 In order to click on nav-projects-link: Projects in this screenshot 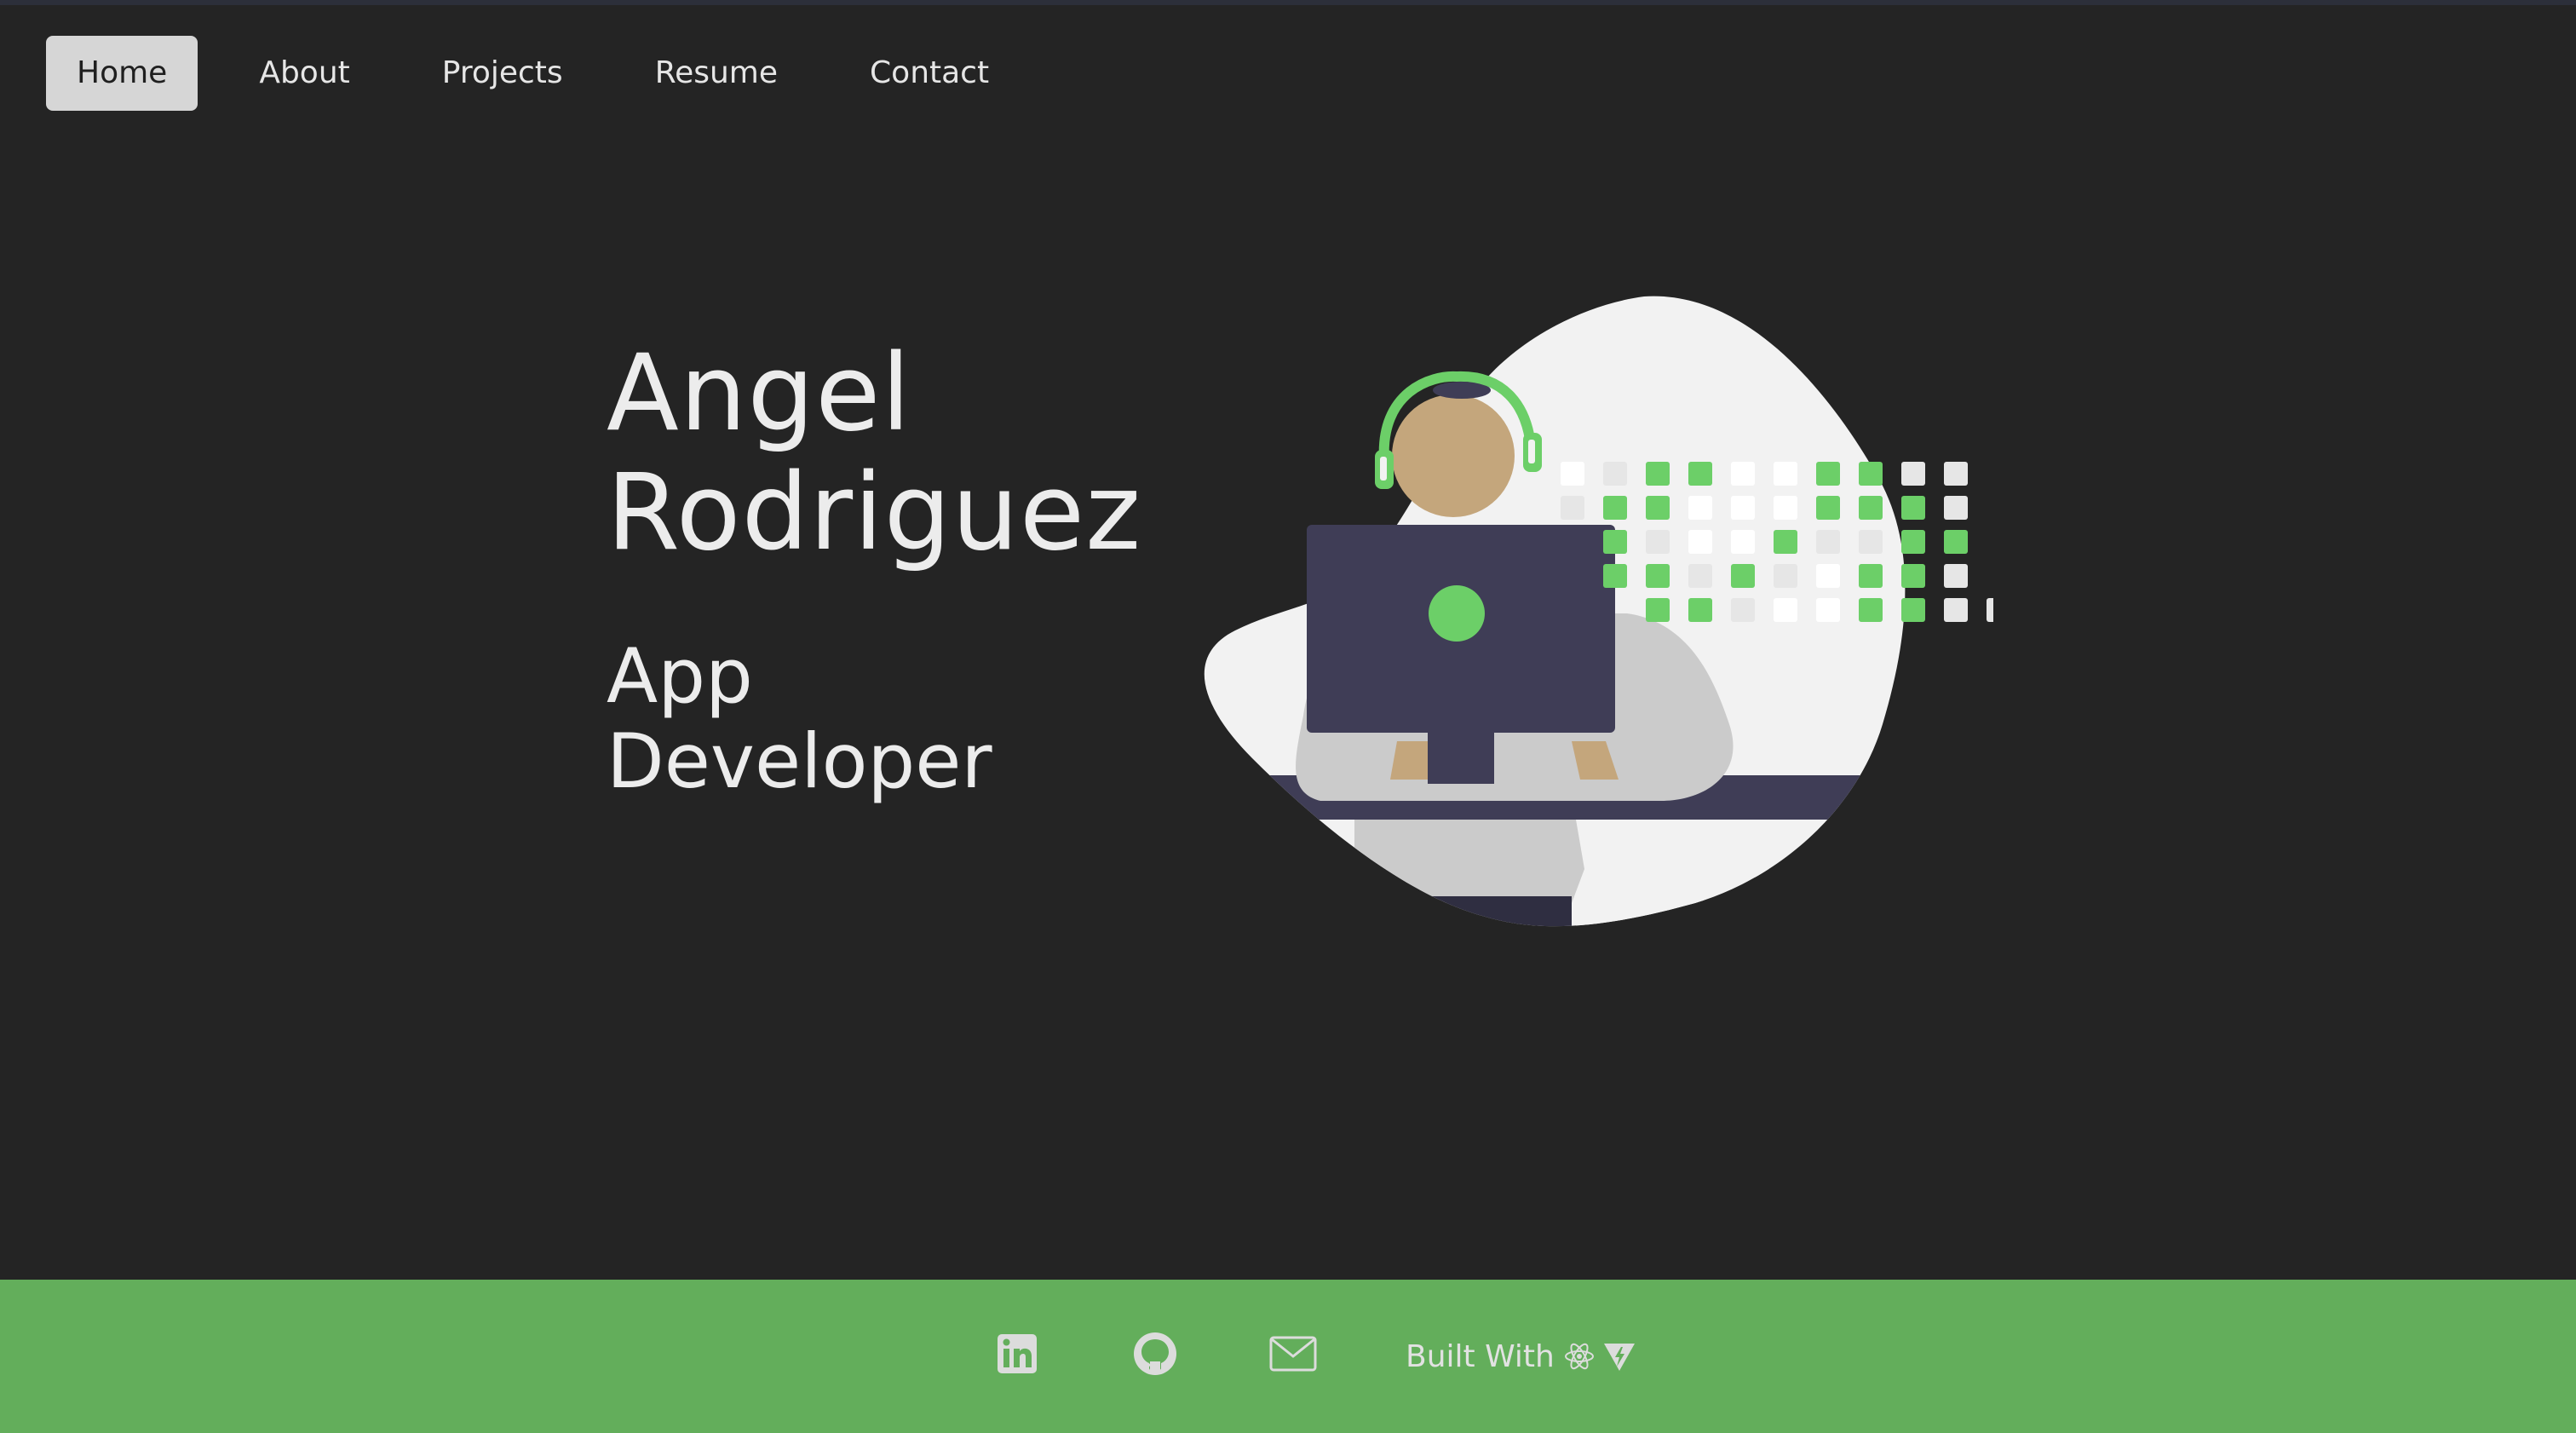, I will do `click(503, 74)`.